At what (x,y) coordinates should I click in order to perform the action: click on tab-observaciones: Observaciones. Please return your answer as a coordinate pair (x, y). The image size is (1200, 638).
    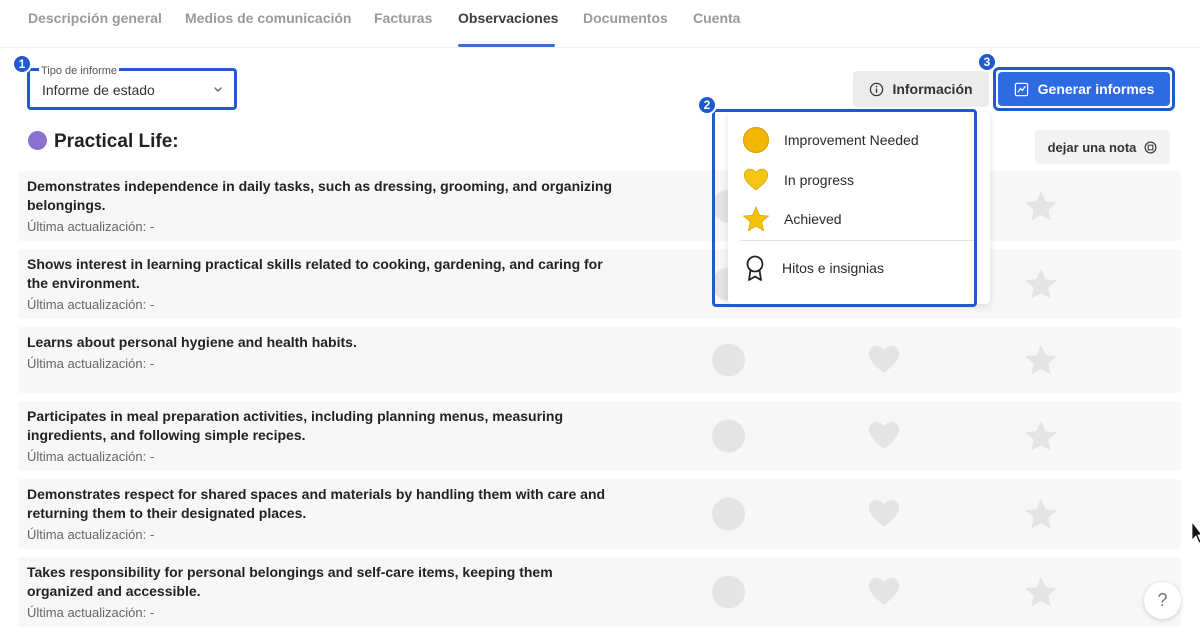
    Looking at the image, I should click on (508, 18).